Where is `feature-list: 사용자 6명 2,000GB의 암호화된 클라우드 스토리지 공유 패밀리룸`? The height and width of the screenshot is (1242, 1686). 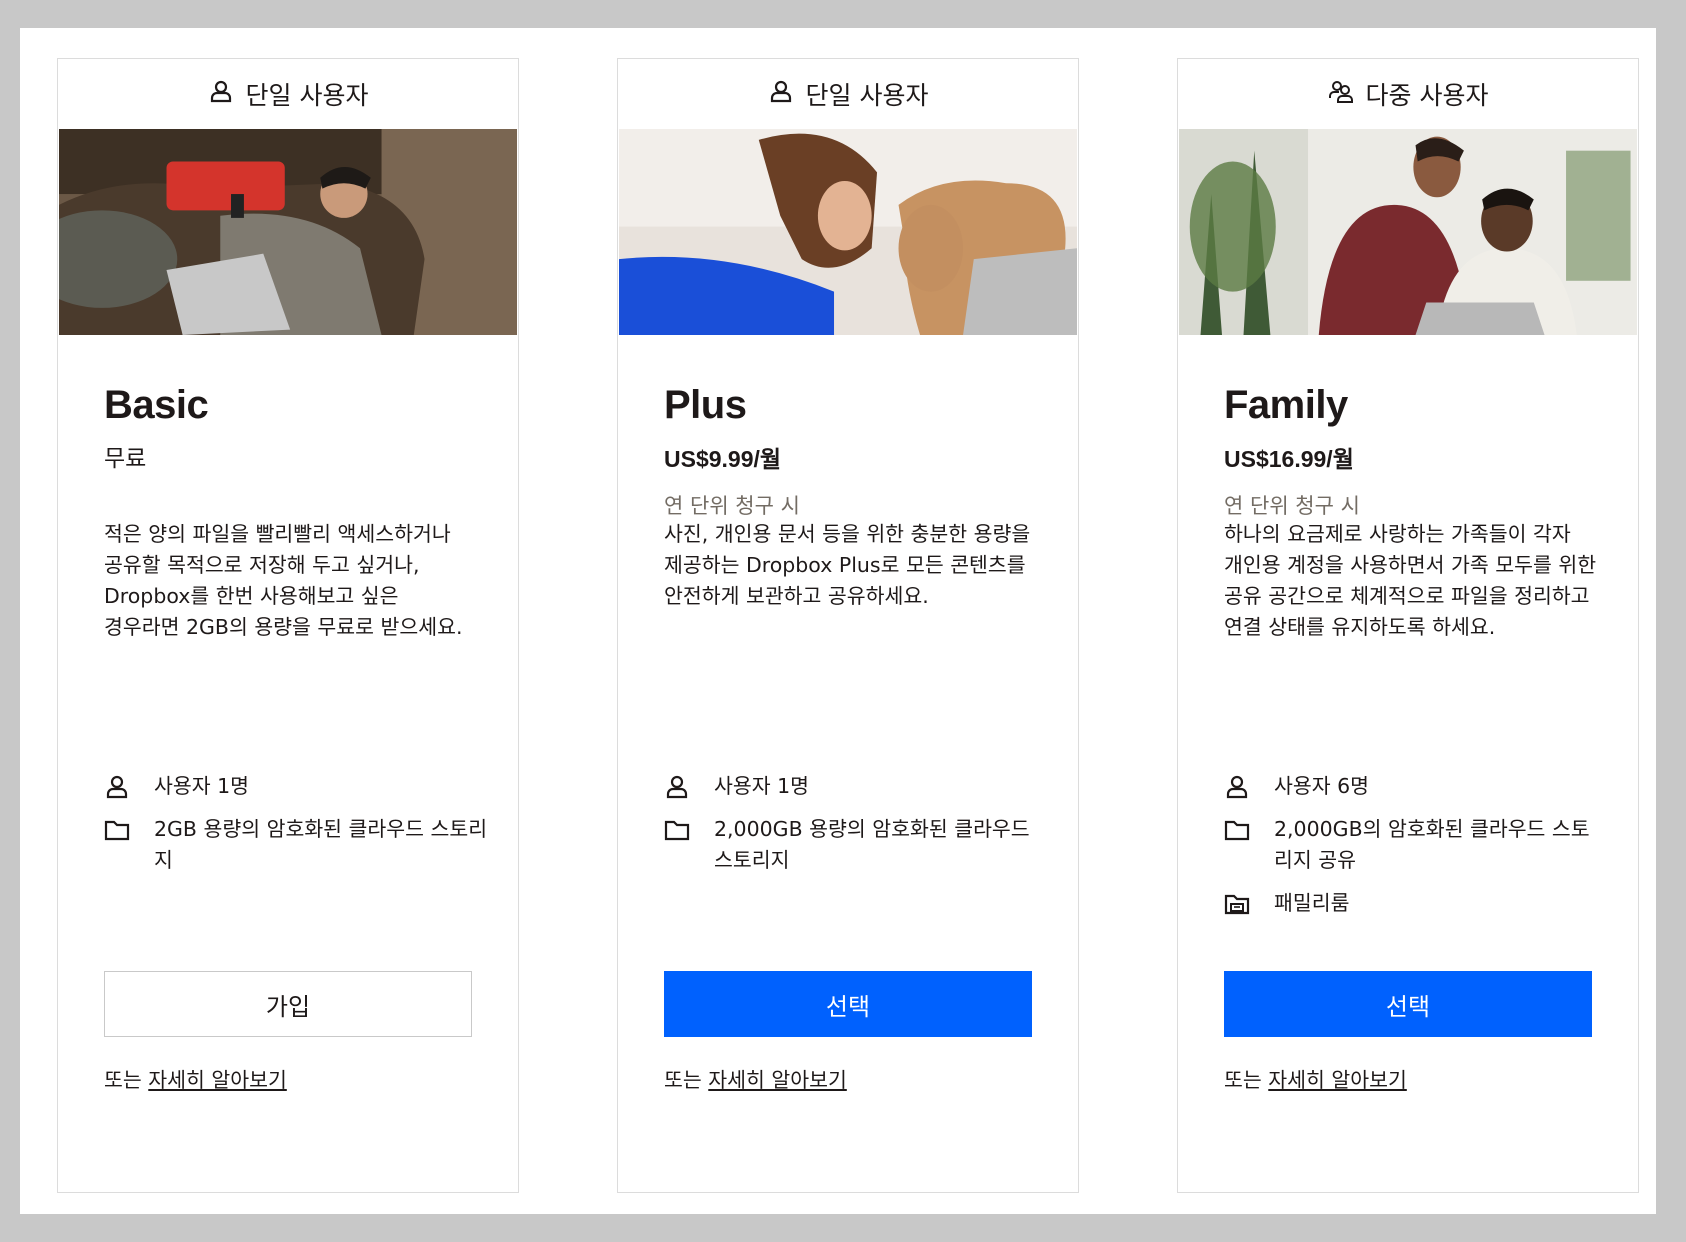 feature-list: 사용자 6명 2,000GB의 암호화된 클라우드 스토리지 공유 패밀리룸 is located at coordinates (1416, 851).